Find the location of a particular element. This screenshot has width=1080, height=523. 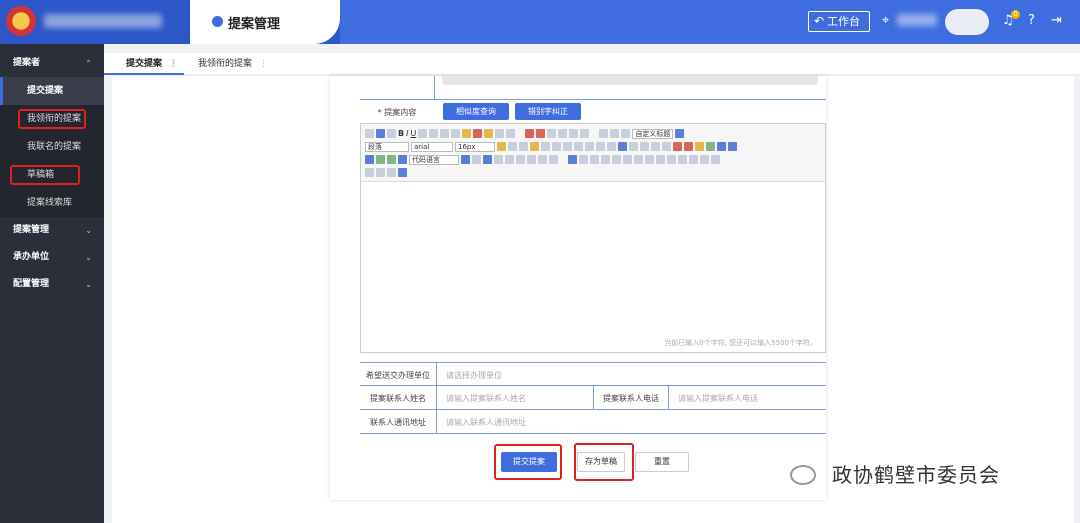

insertcol-icon is located at coordinates (616, 159).